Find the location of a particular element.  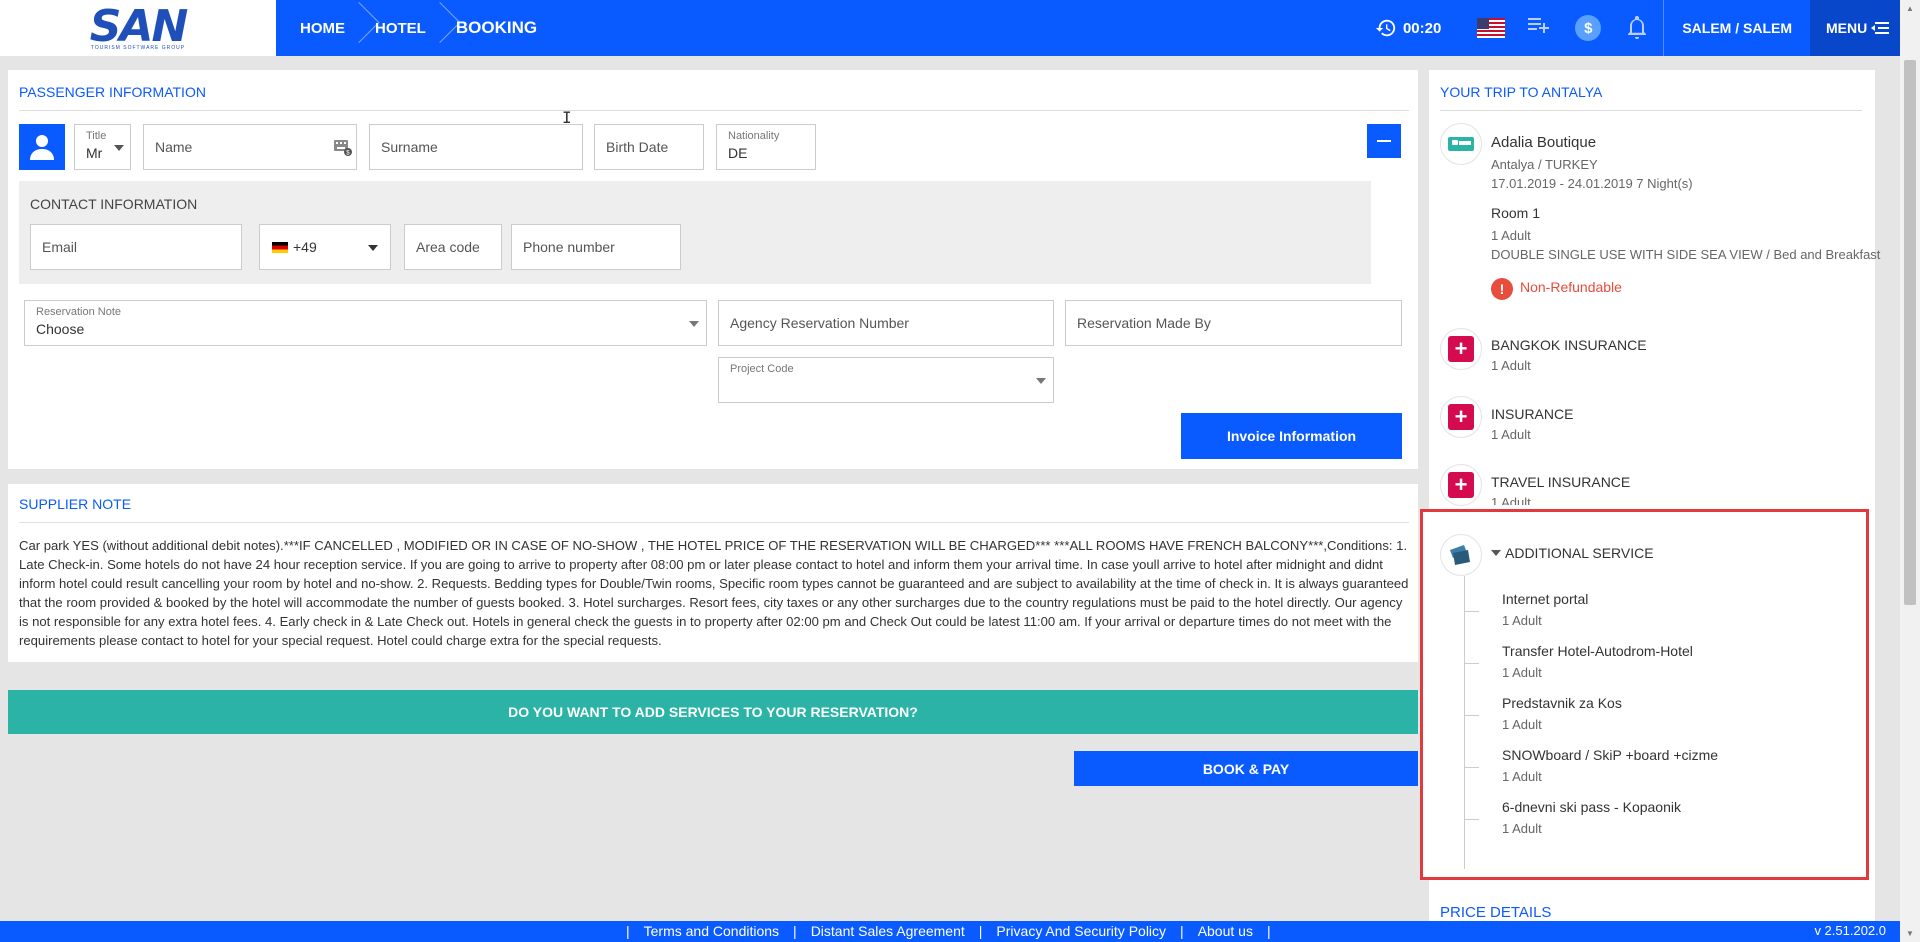

session-timer: 00:20 is located at coordinates (1408, 28).